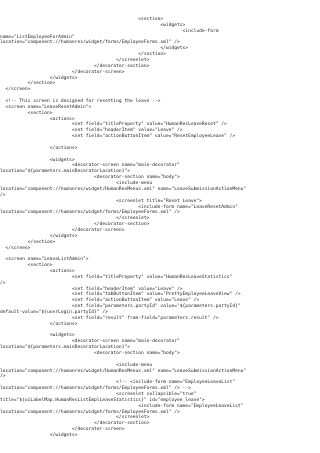 The image size is (320, 453). Describe the element at coordinates (39, 436) in the screenshot. I see `code-line: </widgets>` at that location.